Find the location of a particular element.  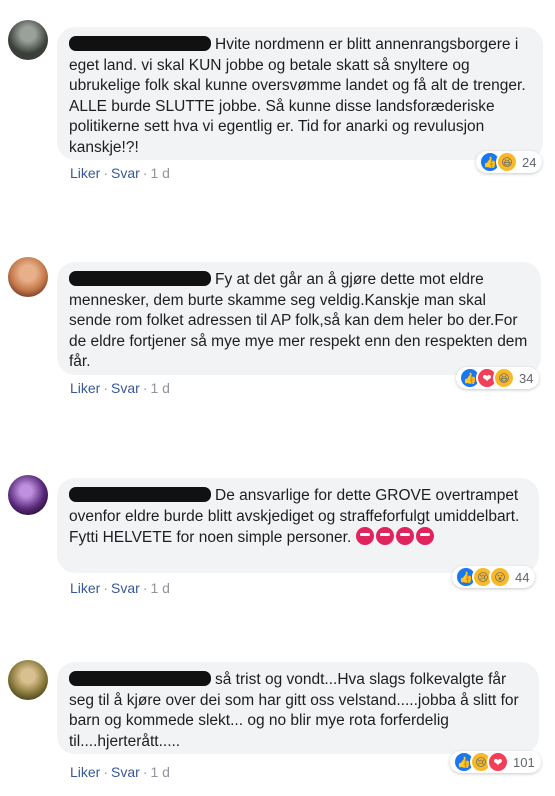

emoji-row is located at coordinates (394, 536).